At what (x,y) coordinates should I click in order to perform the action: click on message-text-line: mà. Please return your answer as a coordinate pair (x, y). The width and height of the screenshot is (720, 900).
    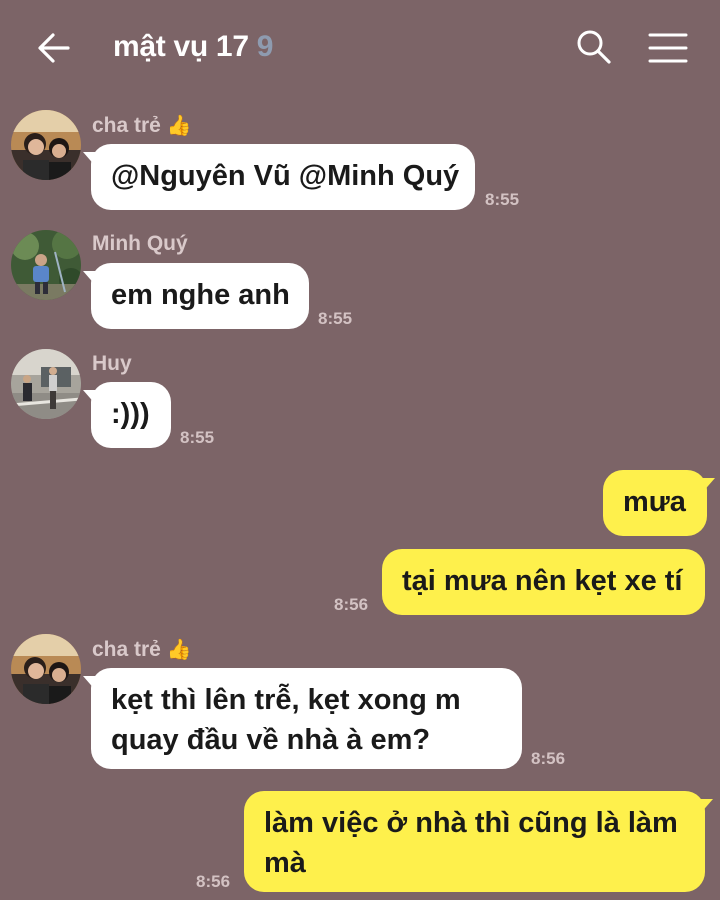
    Looking at the image, I should click on (285, 863).